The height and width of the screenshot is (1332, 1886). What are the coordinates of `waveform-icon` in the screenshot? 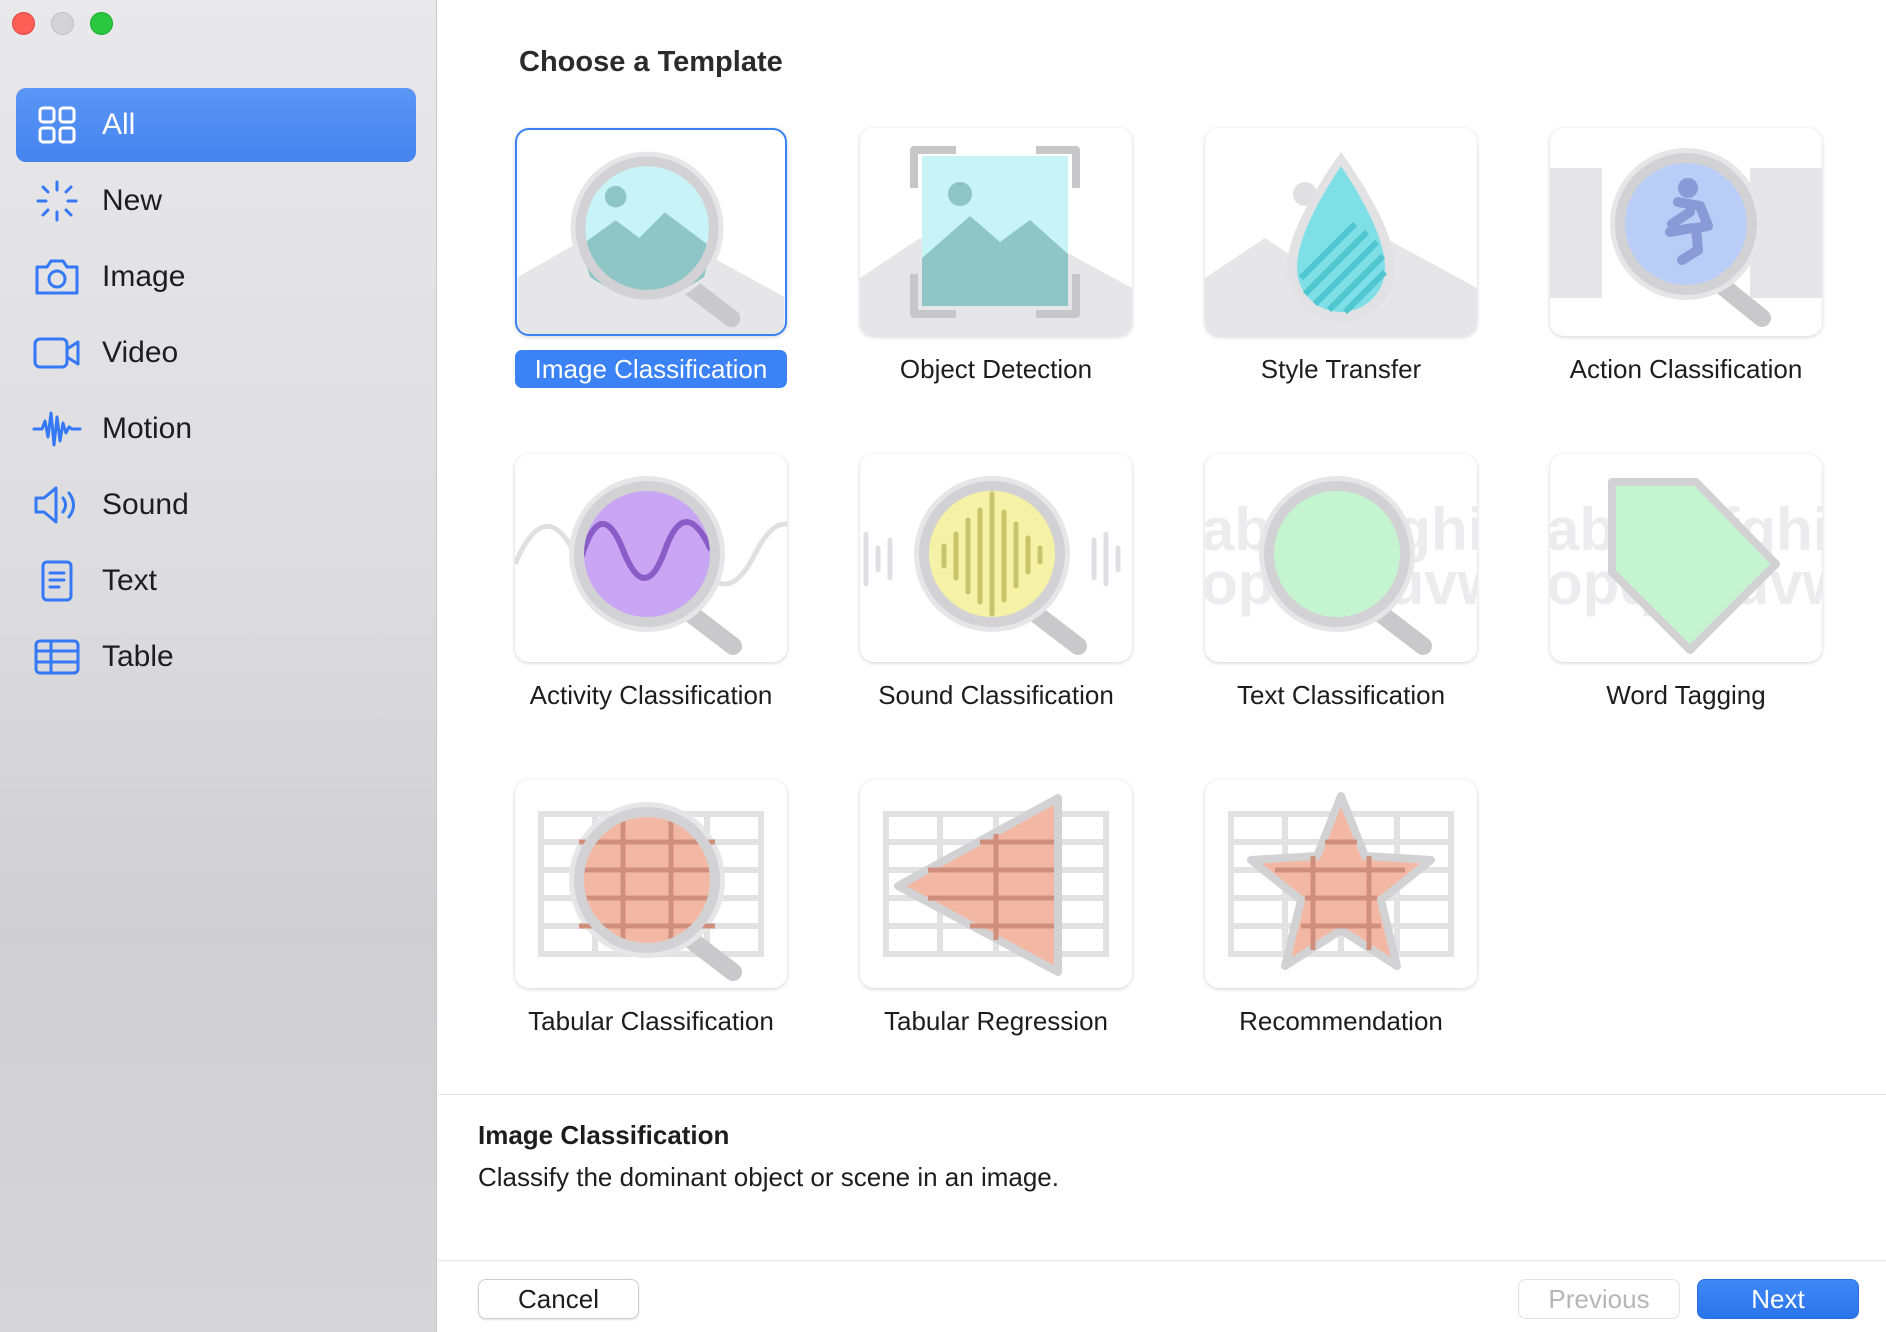 It's located at (57, 429).